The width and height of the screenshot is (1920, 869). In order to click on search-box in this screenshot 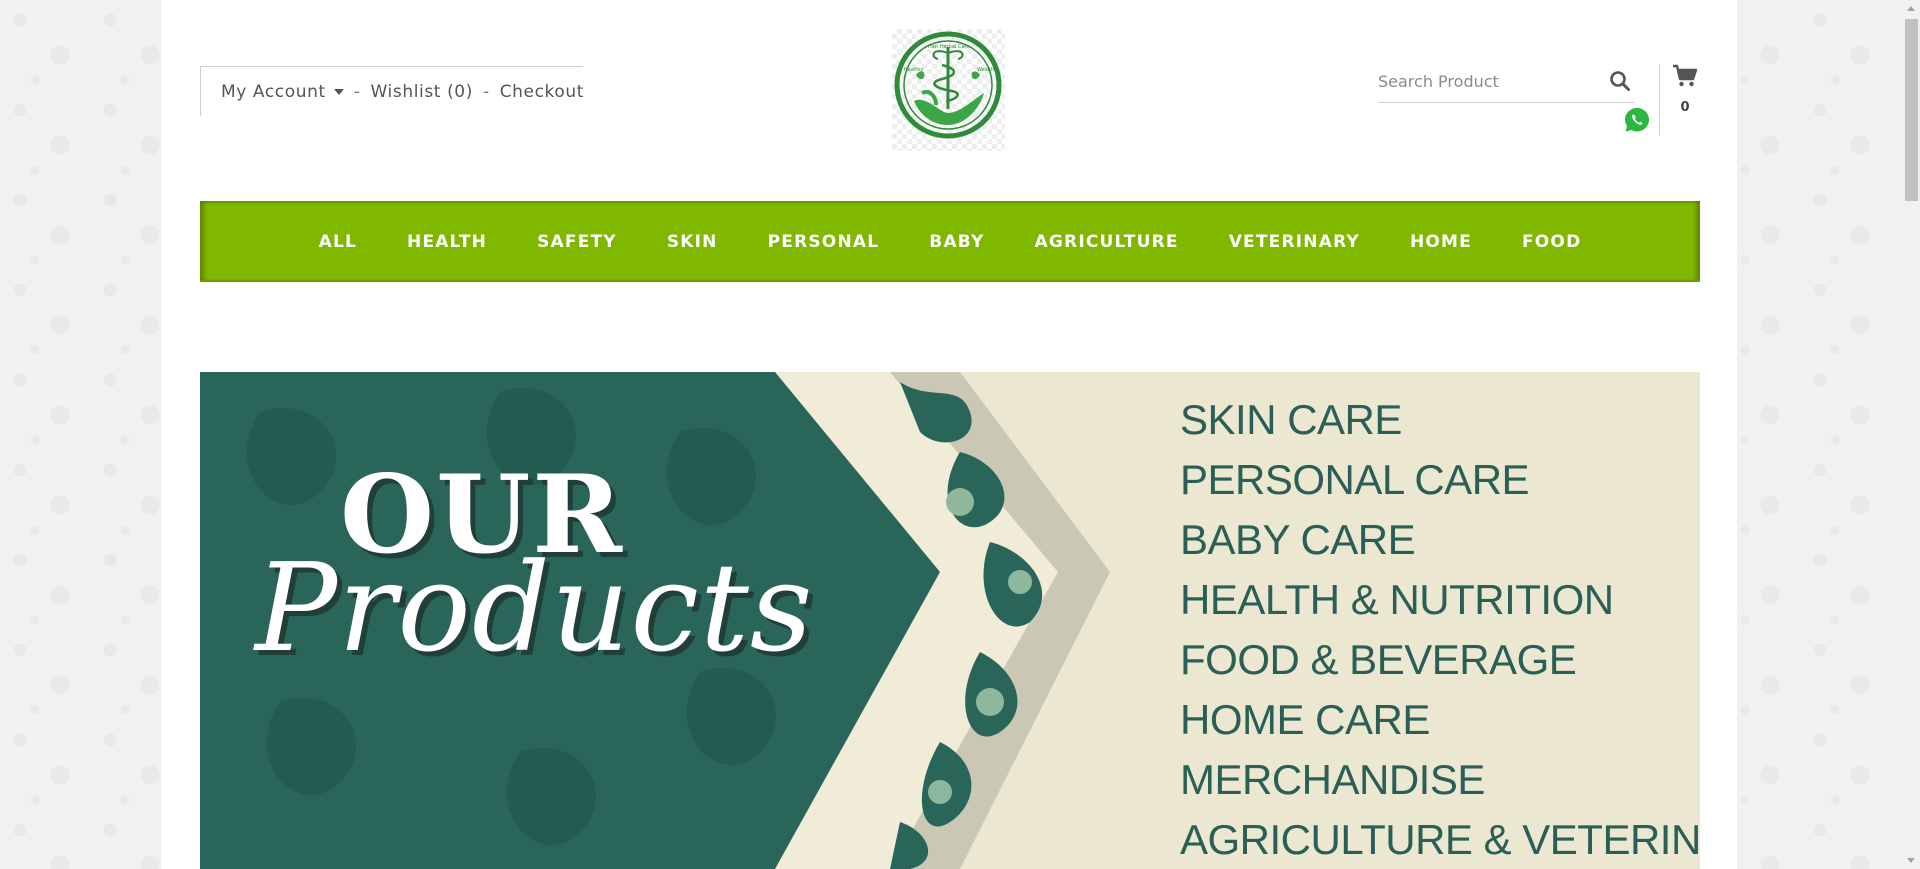, I will do `click(1506, 82)`.